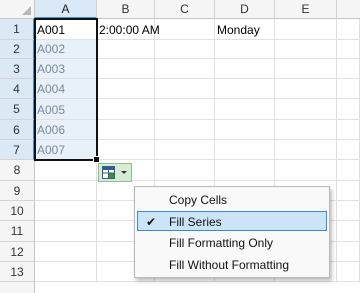 The height and width of the screenshot is (293, 360). I want to click on column-header-e: E, so click(306, 9).